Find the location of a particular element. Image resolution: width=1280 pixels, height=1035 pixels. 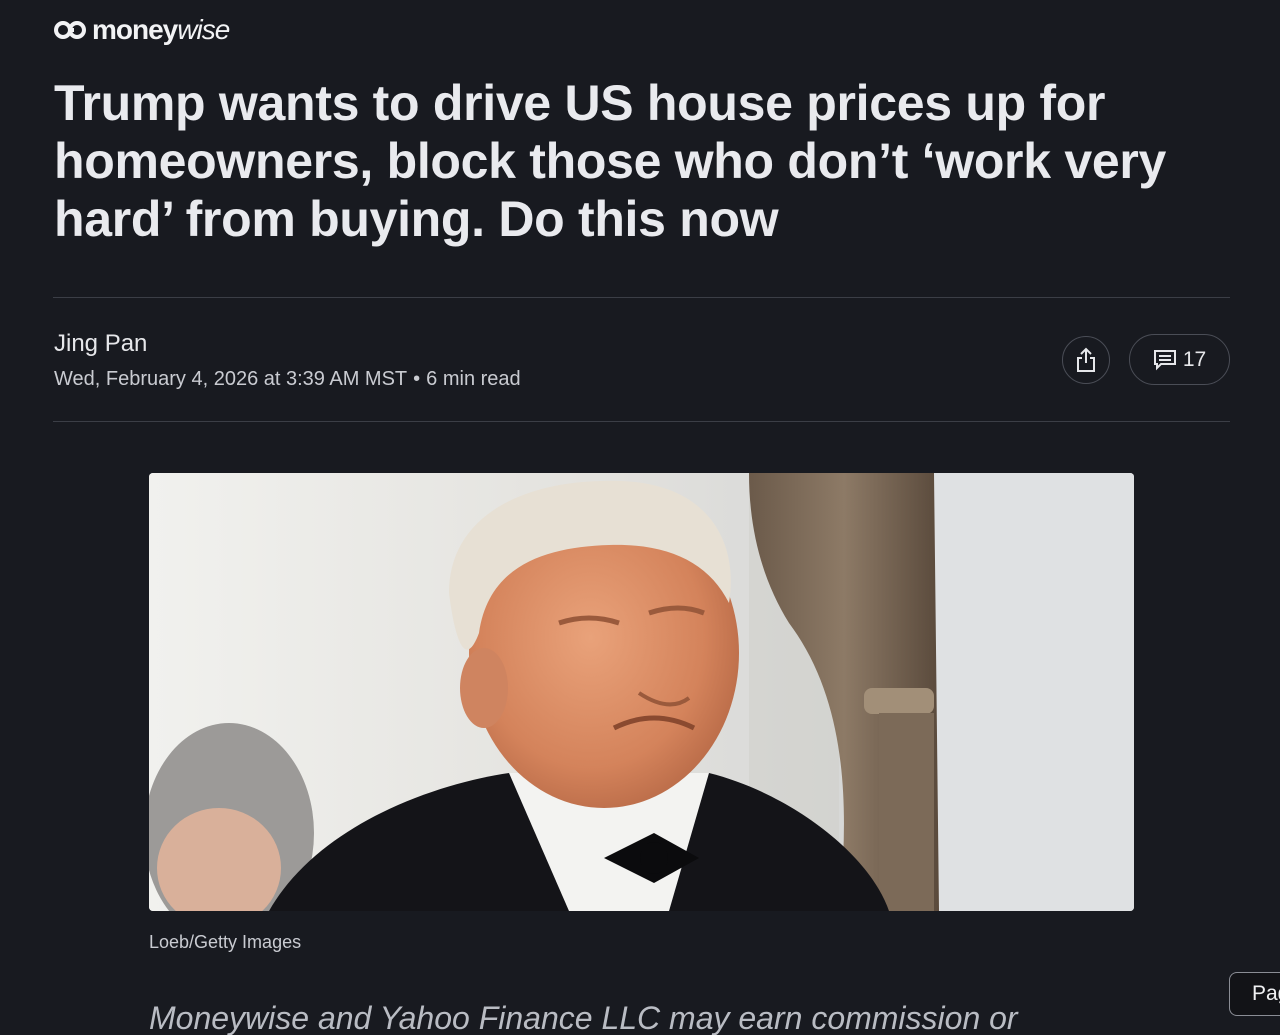

read-time: 6 min read is located at coordinates (473, 379).